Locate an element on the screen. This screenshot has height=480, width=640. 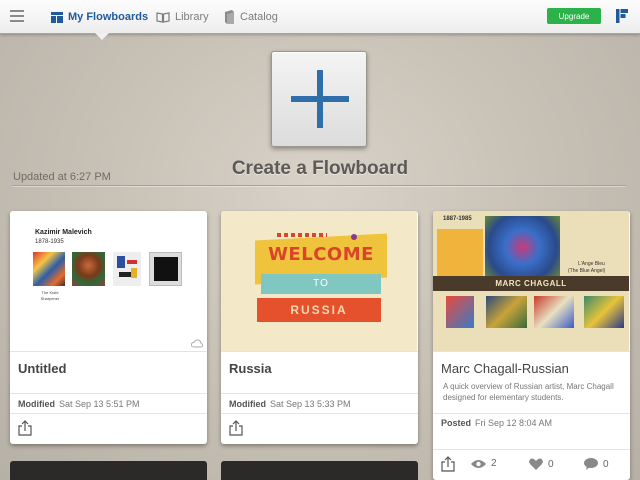
tab-my-flowboards-label: My Flowboards is located at coordinates (108, 17).